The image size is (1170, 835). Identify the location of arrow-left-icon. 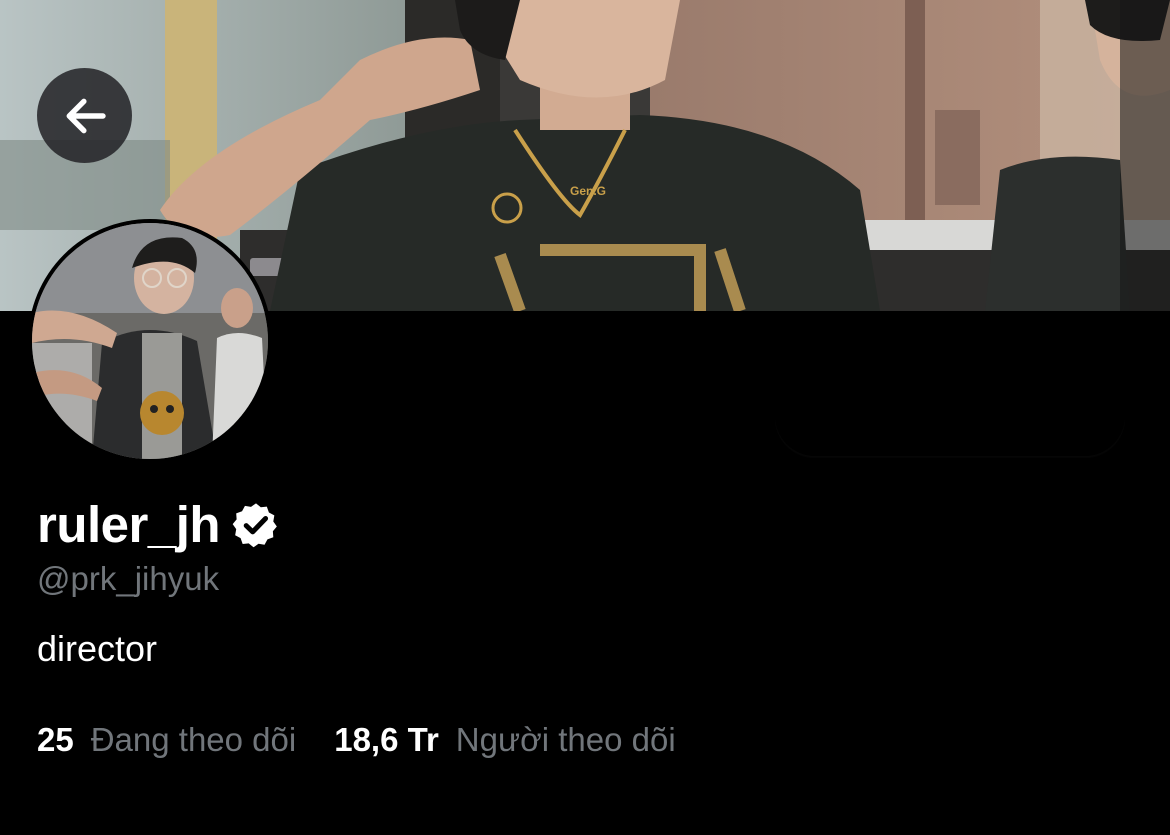
(86, 115).